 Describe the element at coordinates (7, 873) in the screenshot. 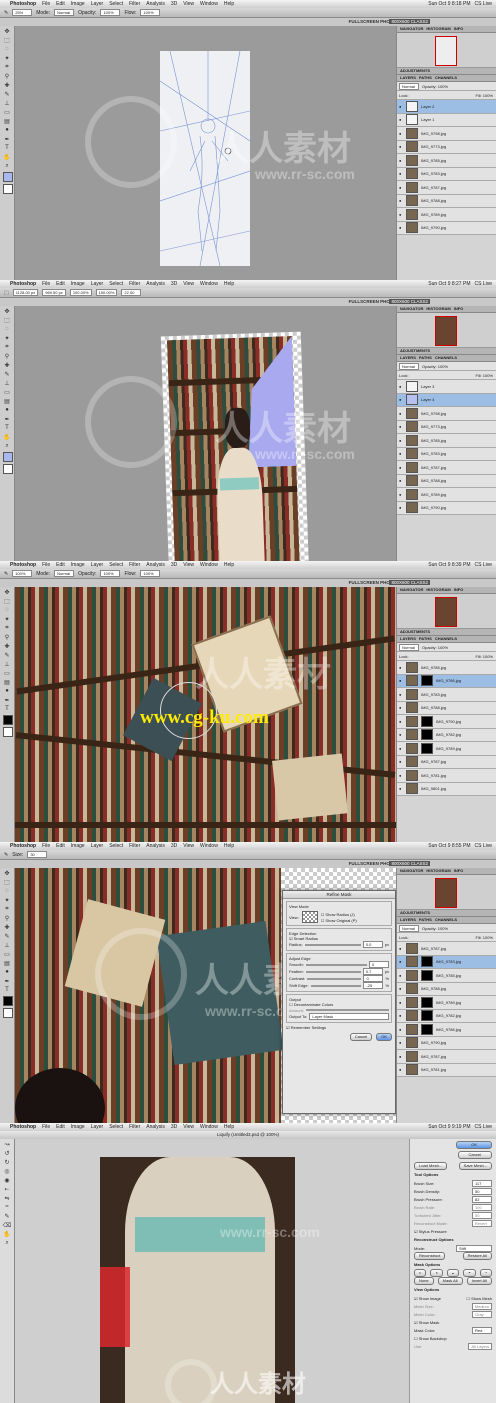

I see `move-tool-icon: ✥` at that location.